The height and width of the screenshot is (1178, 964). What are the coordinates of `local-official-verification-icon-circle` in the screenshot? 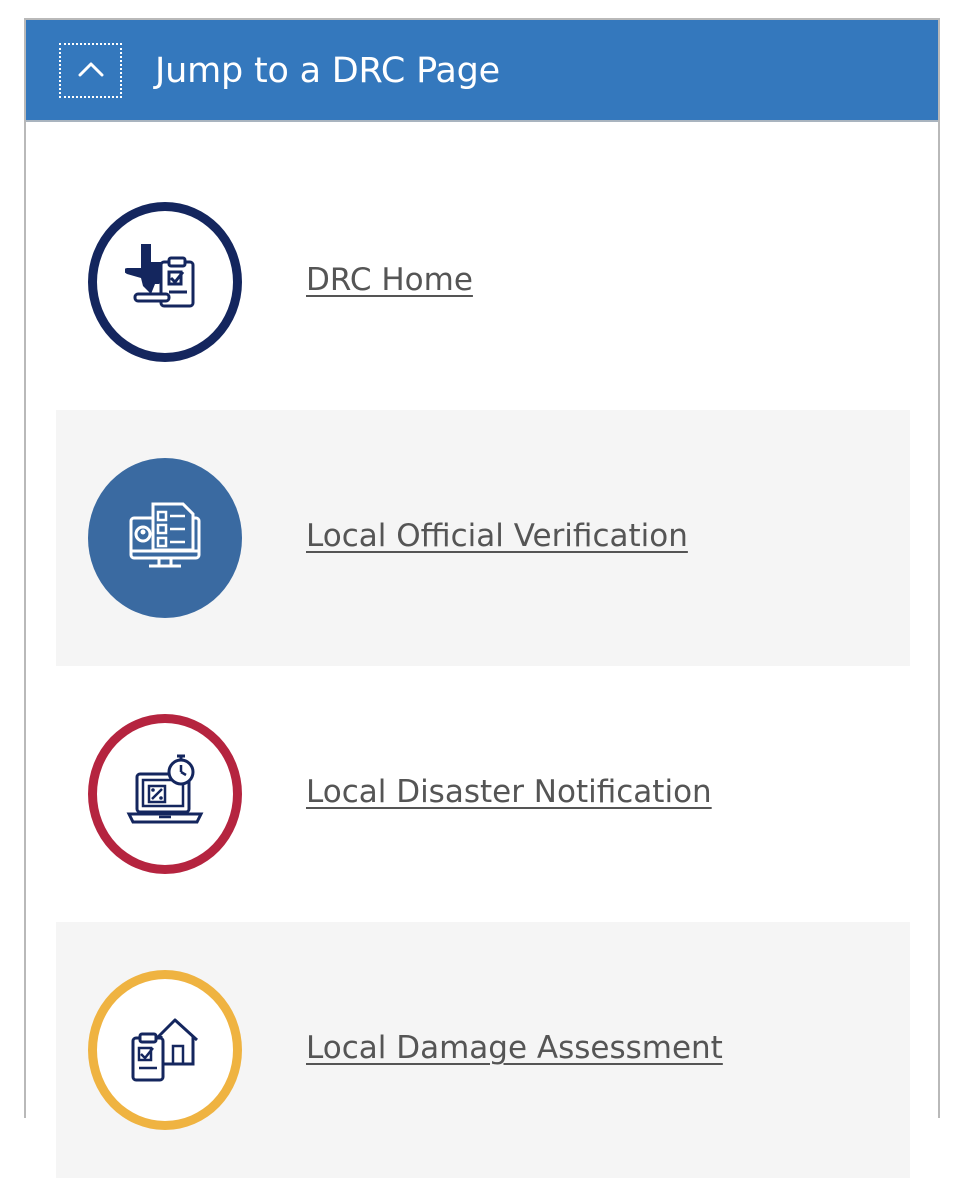 It's located at (165, 538).